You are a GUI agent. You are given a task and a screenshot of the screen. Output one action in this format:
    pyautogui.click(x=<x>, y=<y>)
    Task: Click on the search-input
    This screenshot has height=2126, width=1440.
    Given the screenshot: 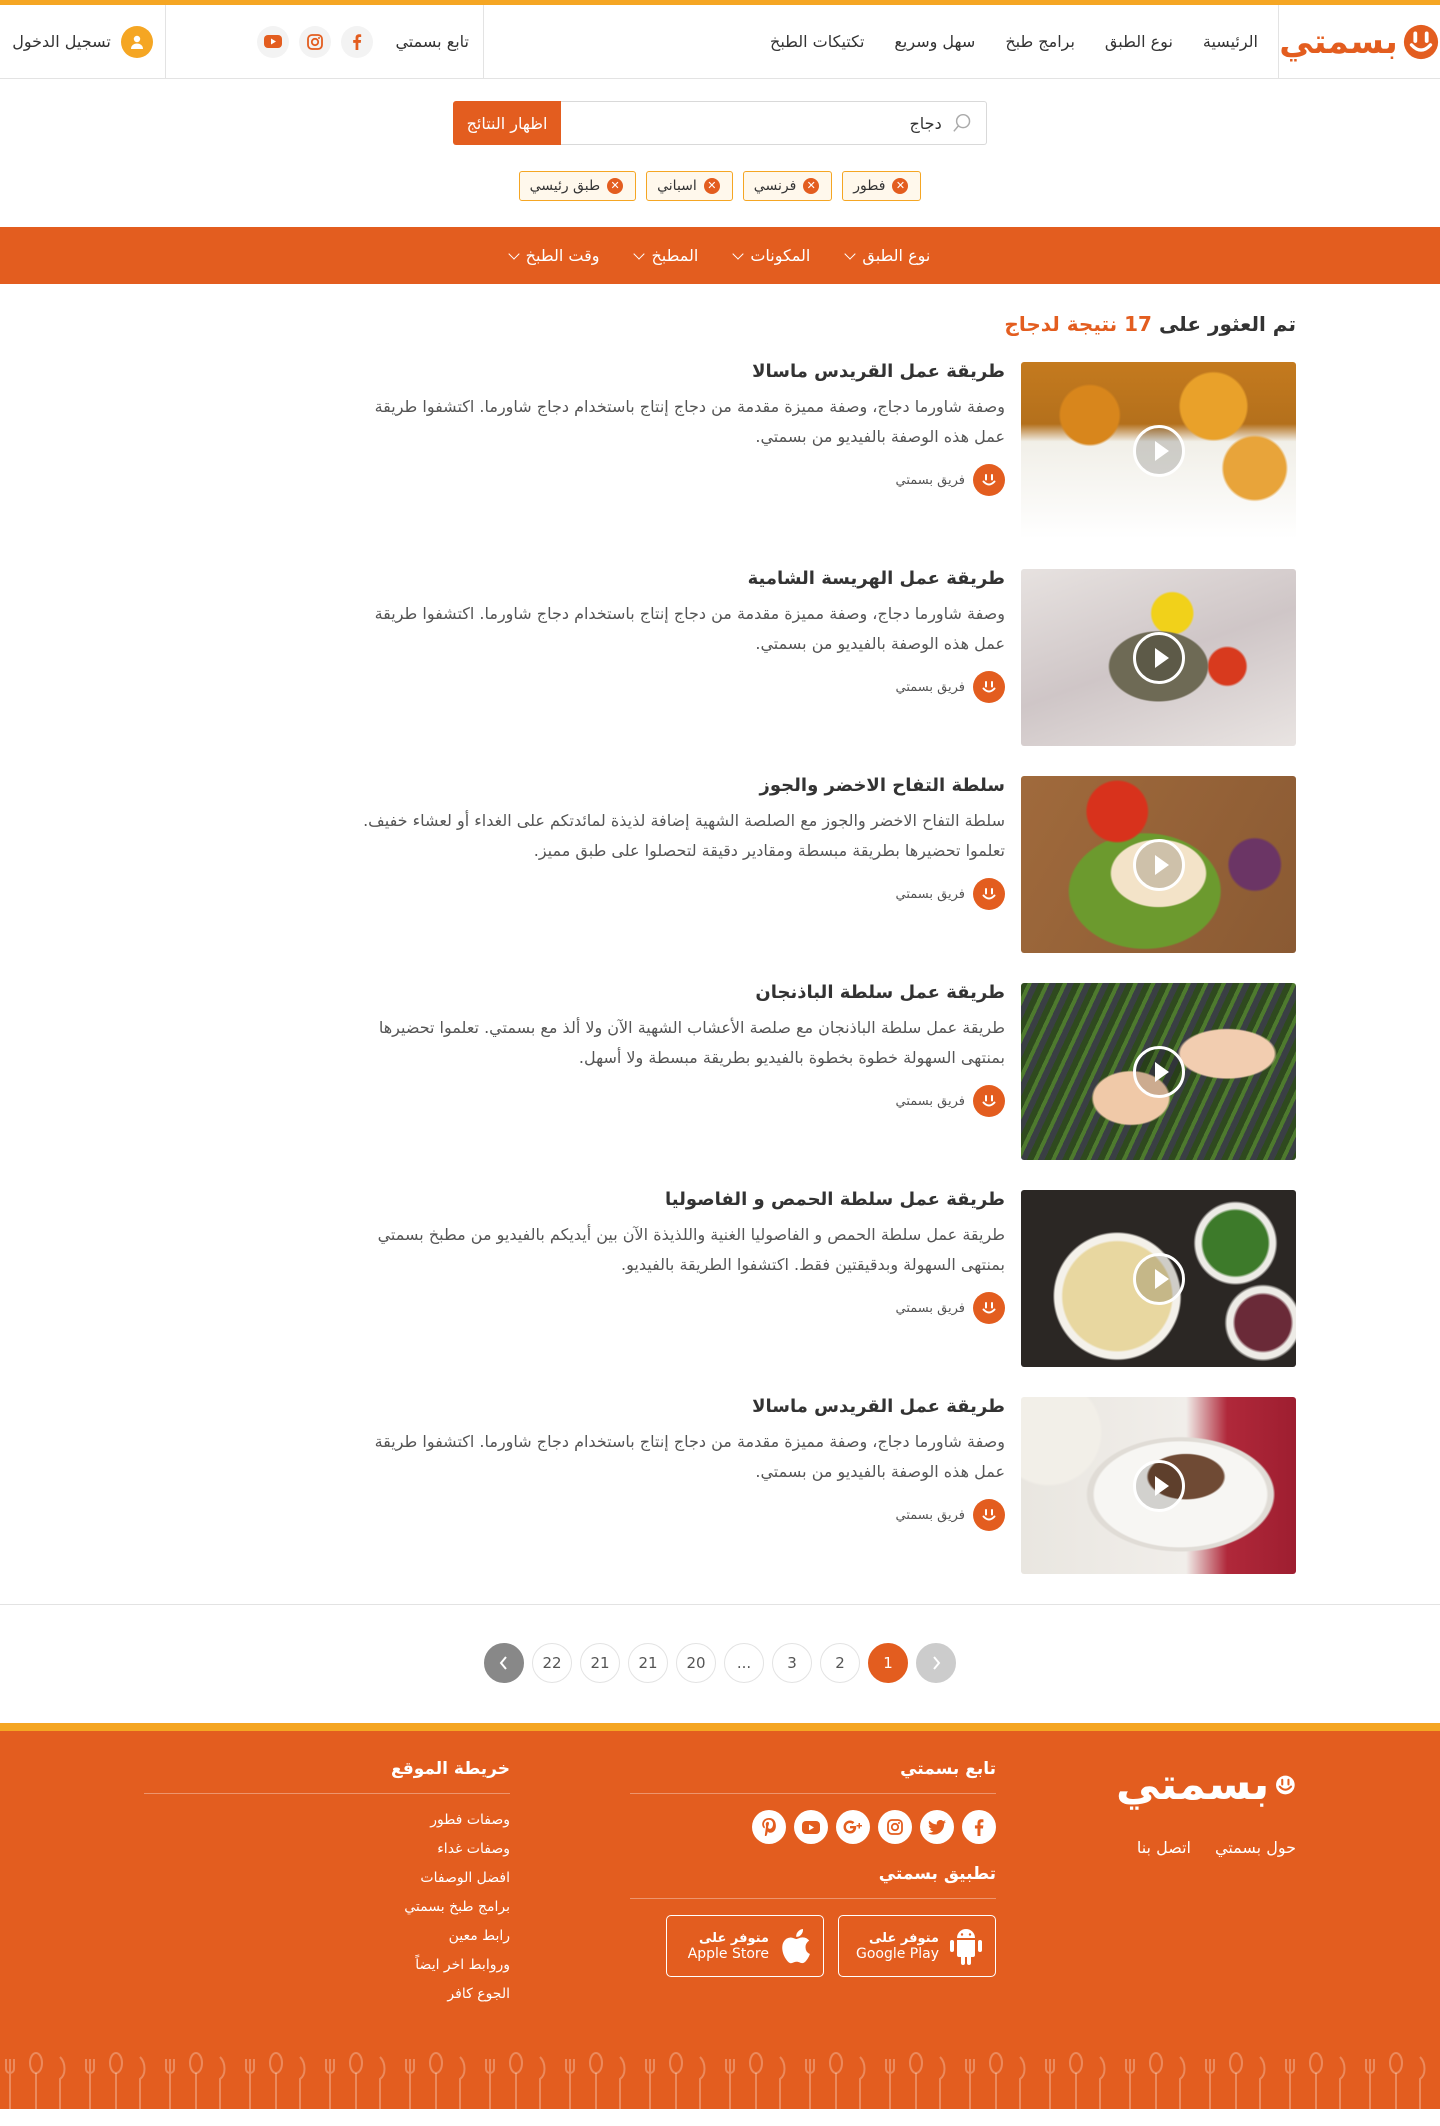 What is the action you would take?
    pyautogui.click(x=758, y=123)
    